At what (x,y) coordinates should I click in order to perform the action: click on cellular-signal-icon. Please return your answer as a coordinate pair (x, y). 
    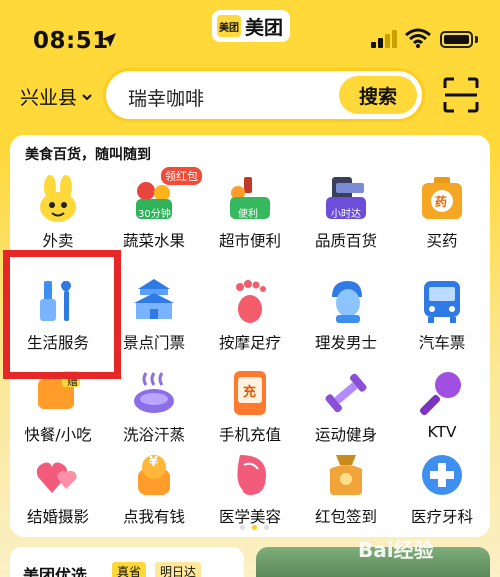
    Looking at the image, I should click on (384, 39).